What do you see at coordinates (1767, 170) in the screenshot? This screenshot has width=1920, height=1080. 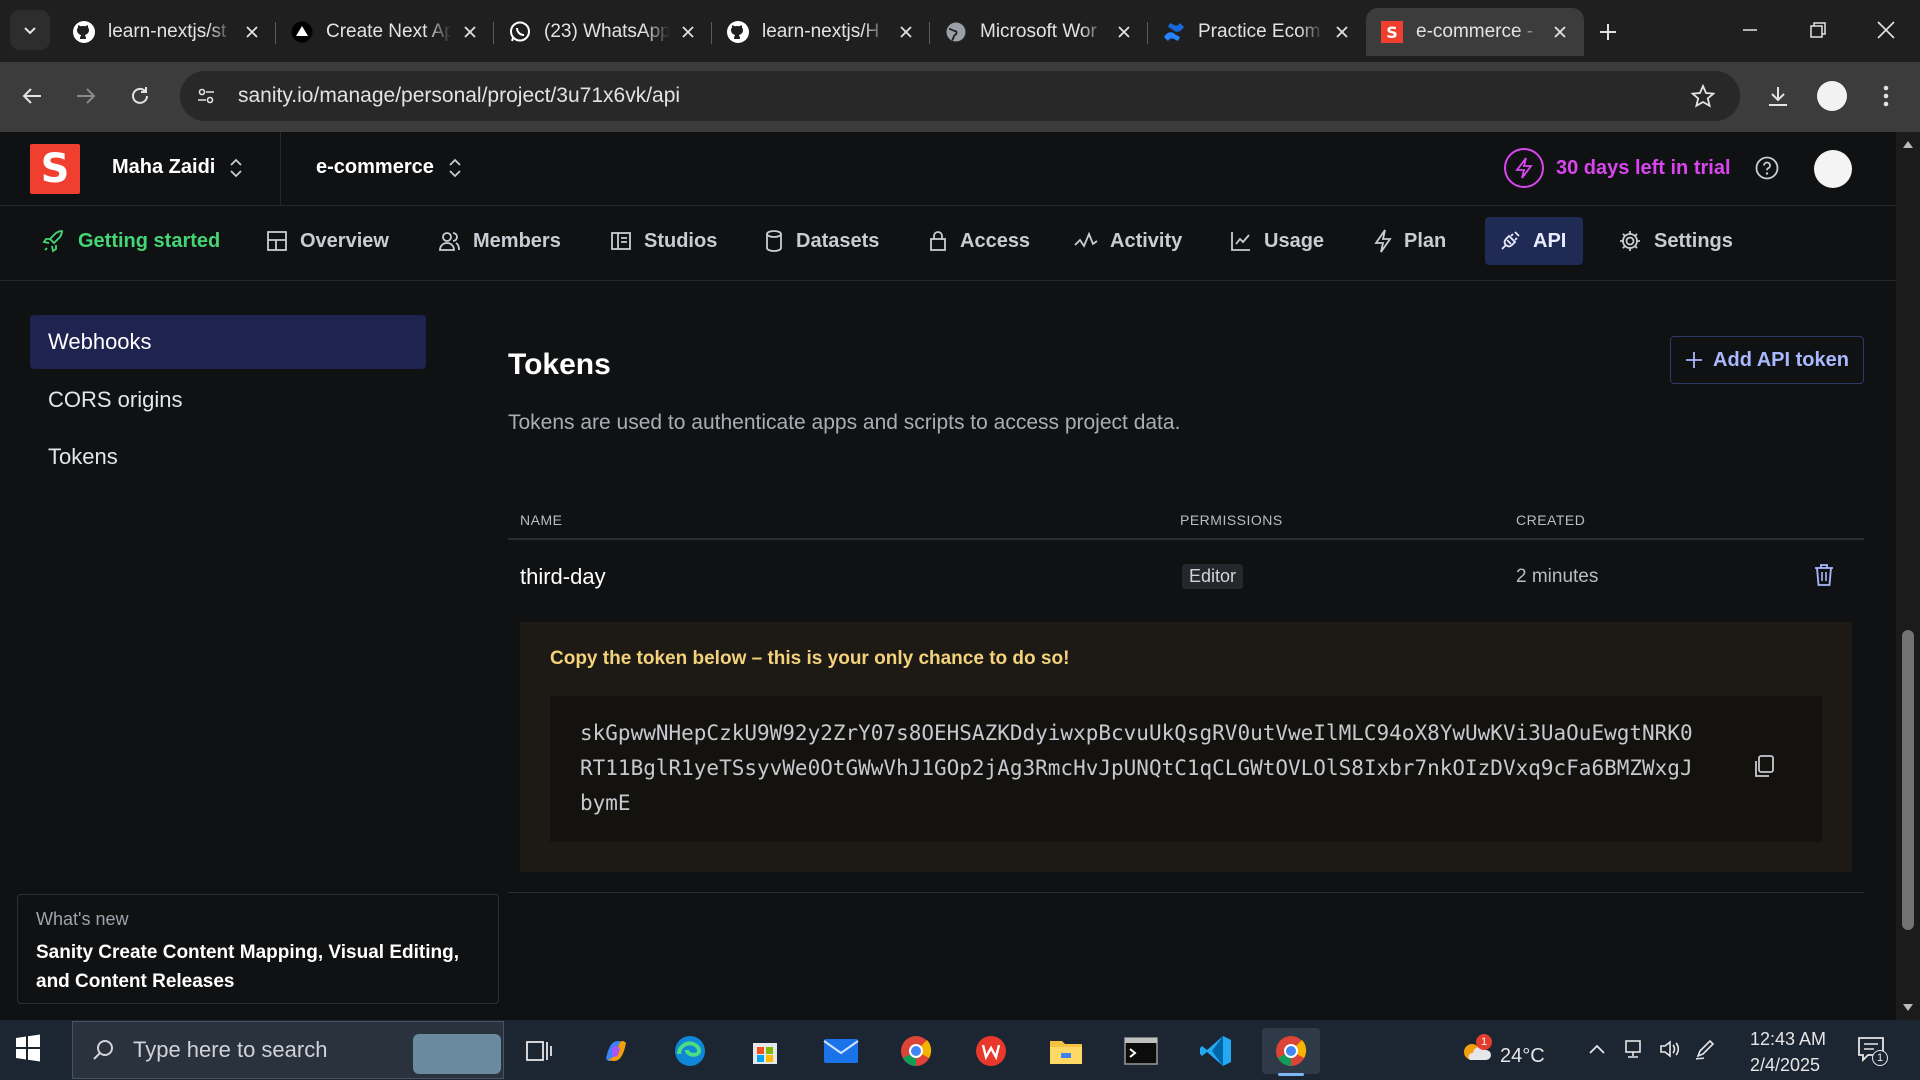 I see `help-button` at bounding box center [1767, 170].